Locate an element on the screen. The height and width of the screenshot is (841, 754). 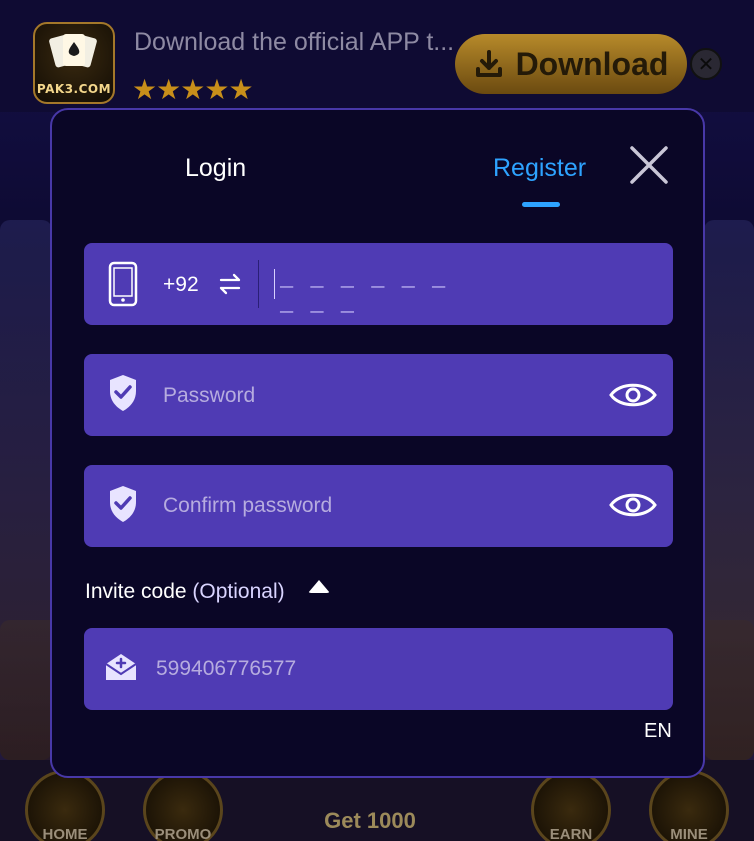
close-icon: ✕ is located at coordinates (706, 64).